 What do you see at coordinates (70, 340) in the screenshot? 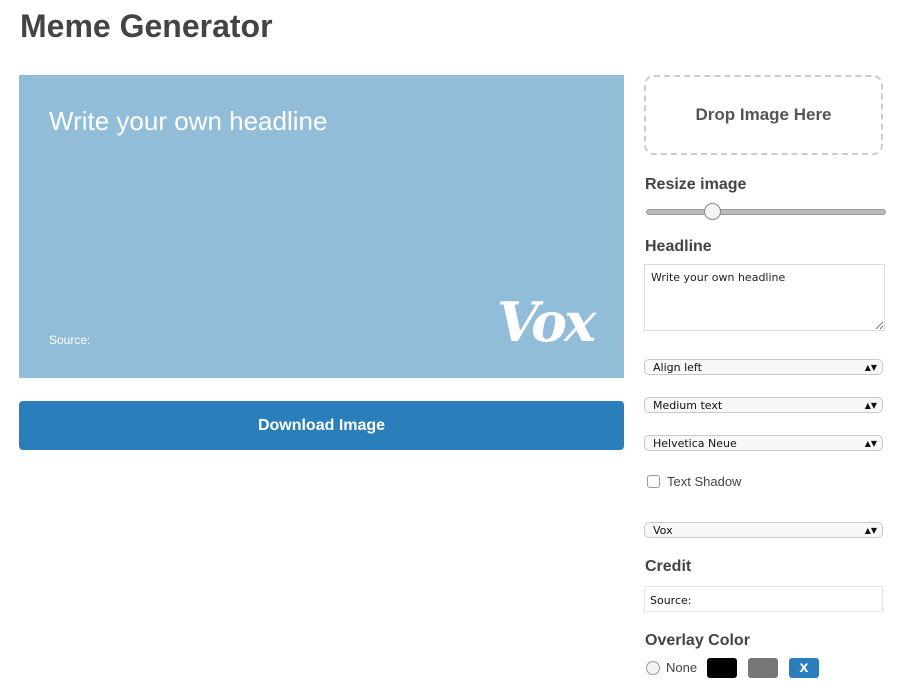
I see `canvas-source: Source:` at bounding box center [70, 340].